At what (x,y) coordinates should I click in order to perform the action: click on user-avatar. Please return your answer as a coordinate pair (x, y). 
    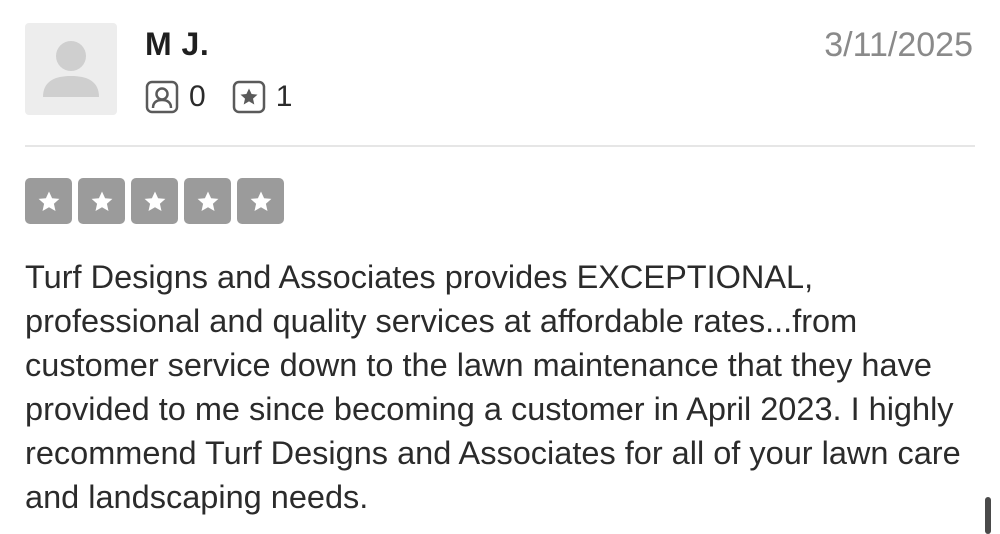
    Looking at the image, I should click on (71, 69).